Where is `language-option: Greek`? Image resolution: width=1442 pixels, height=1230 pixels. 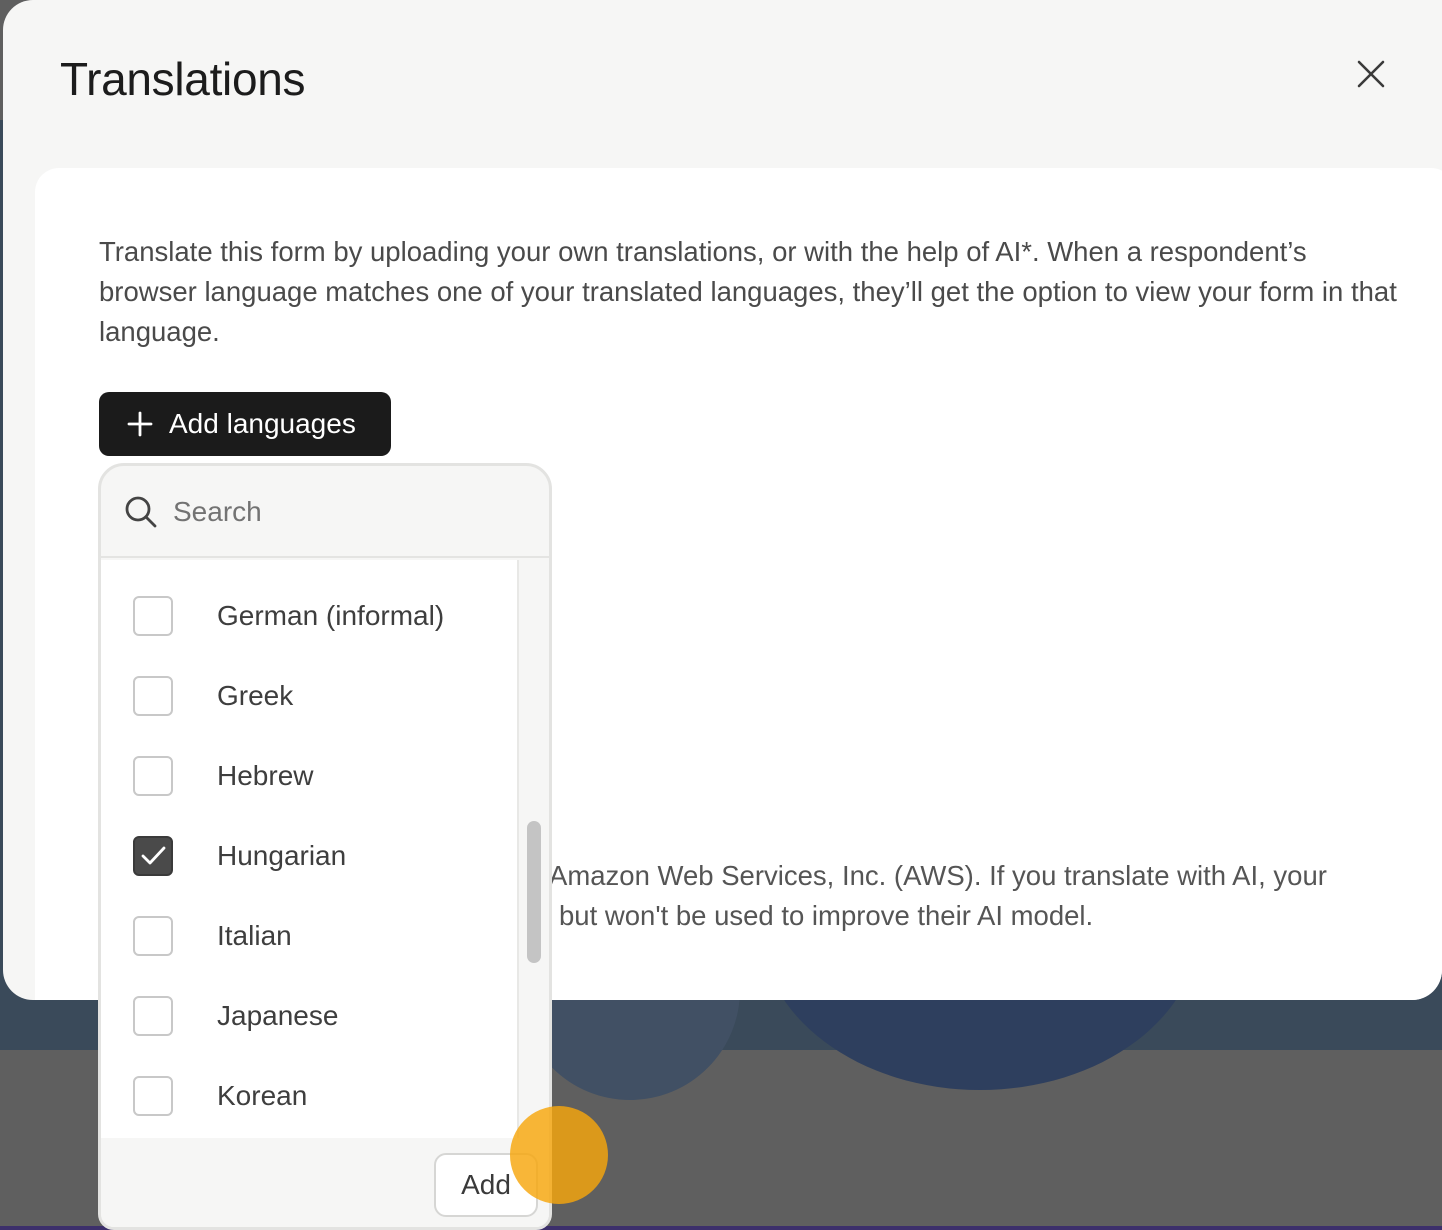
language-option: Greek is located at coordinates (310, 696).